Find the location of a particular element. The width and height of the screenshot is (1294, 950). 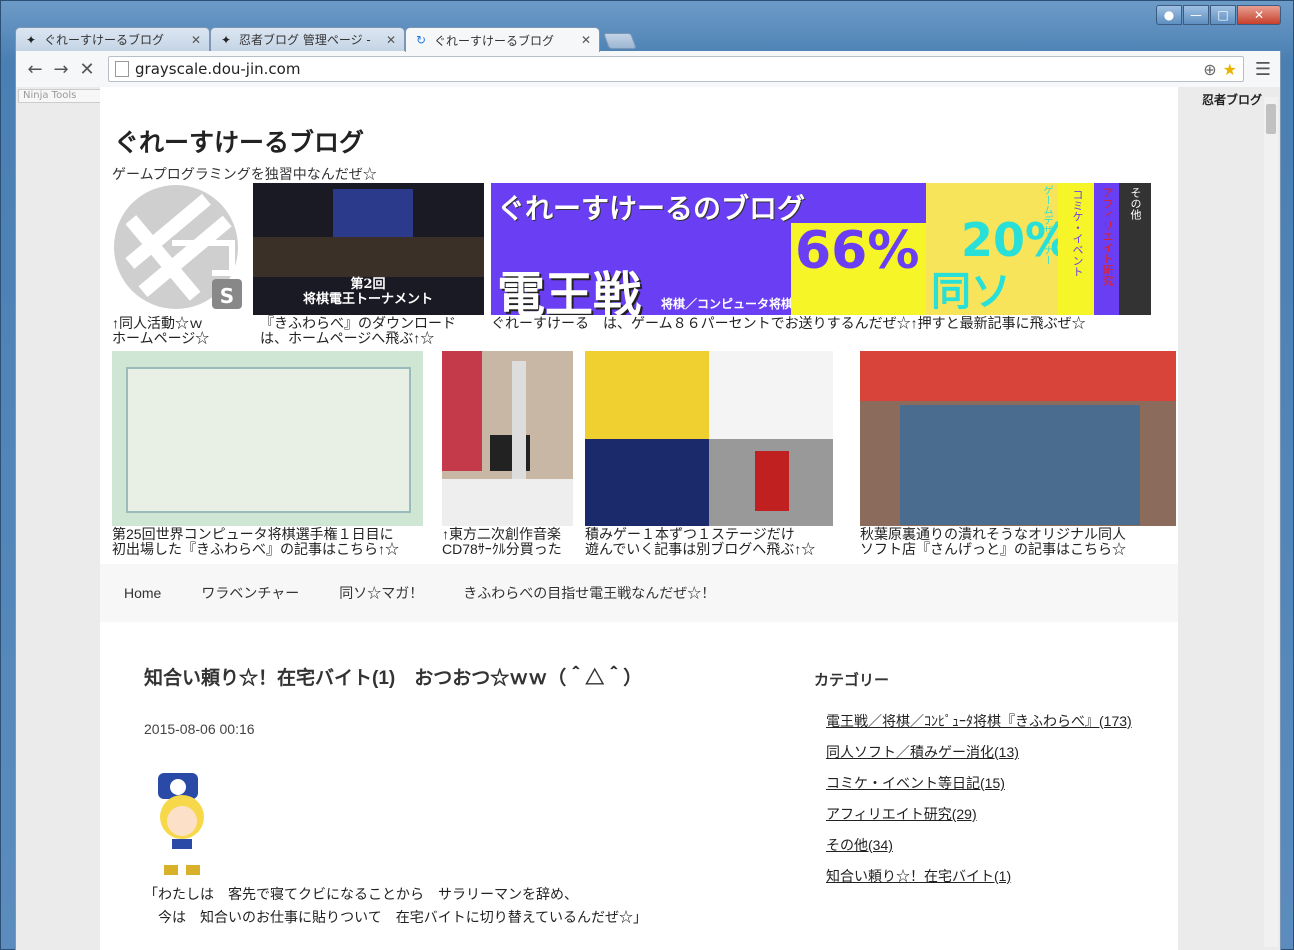

list-item: 電王戦／将棋／ｺﾝﾋﾟｭｰﾀ将棋『きふわらべ』(173) is located at coordinates (981, 721).